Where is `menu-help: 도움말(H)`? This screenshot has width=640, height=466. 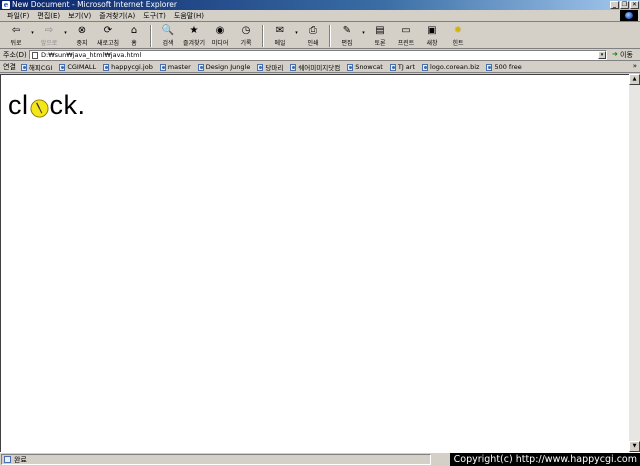
menu-help: 도움말(H) is located at coordinates (189, 16).